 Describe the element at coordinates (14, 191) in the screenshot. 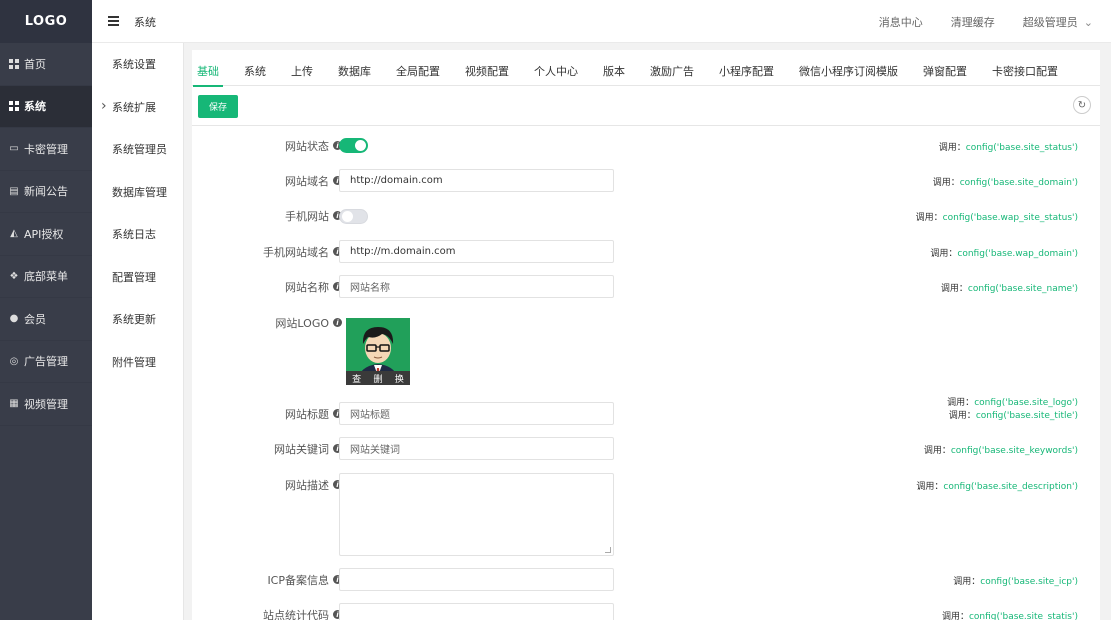

I see `news-icon: ▤` at that location.